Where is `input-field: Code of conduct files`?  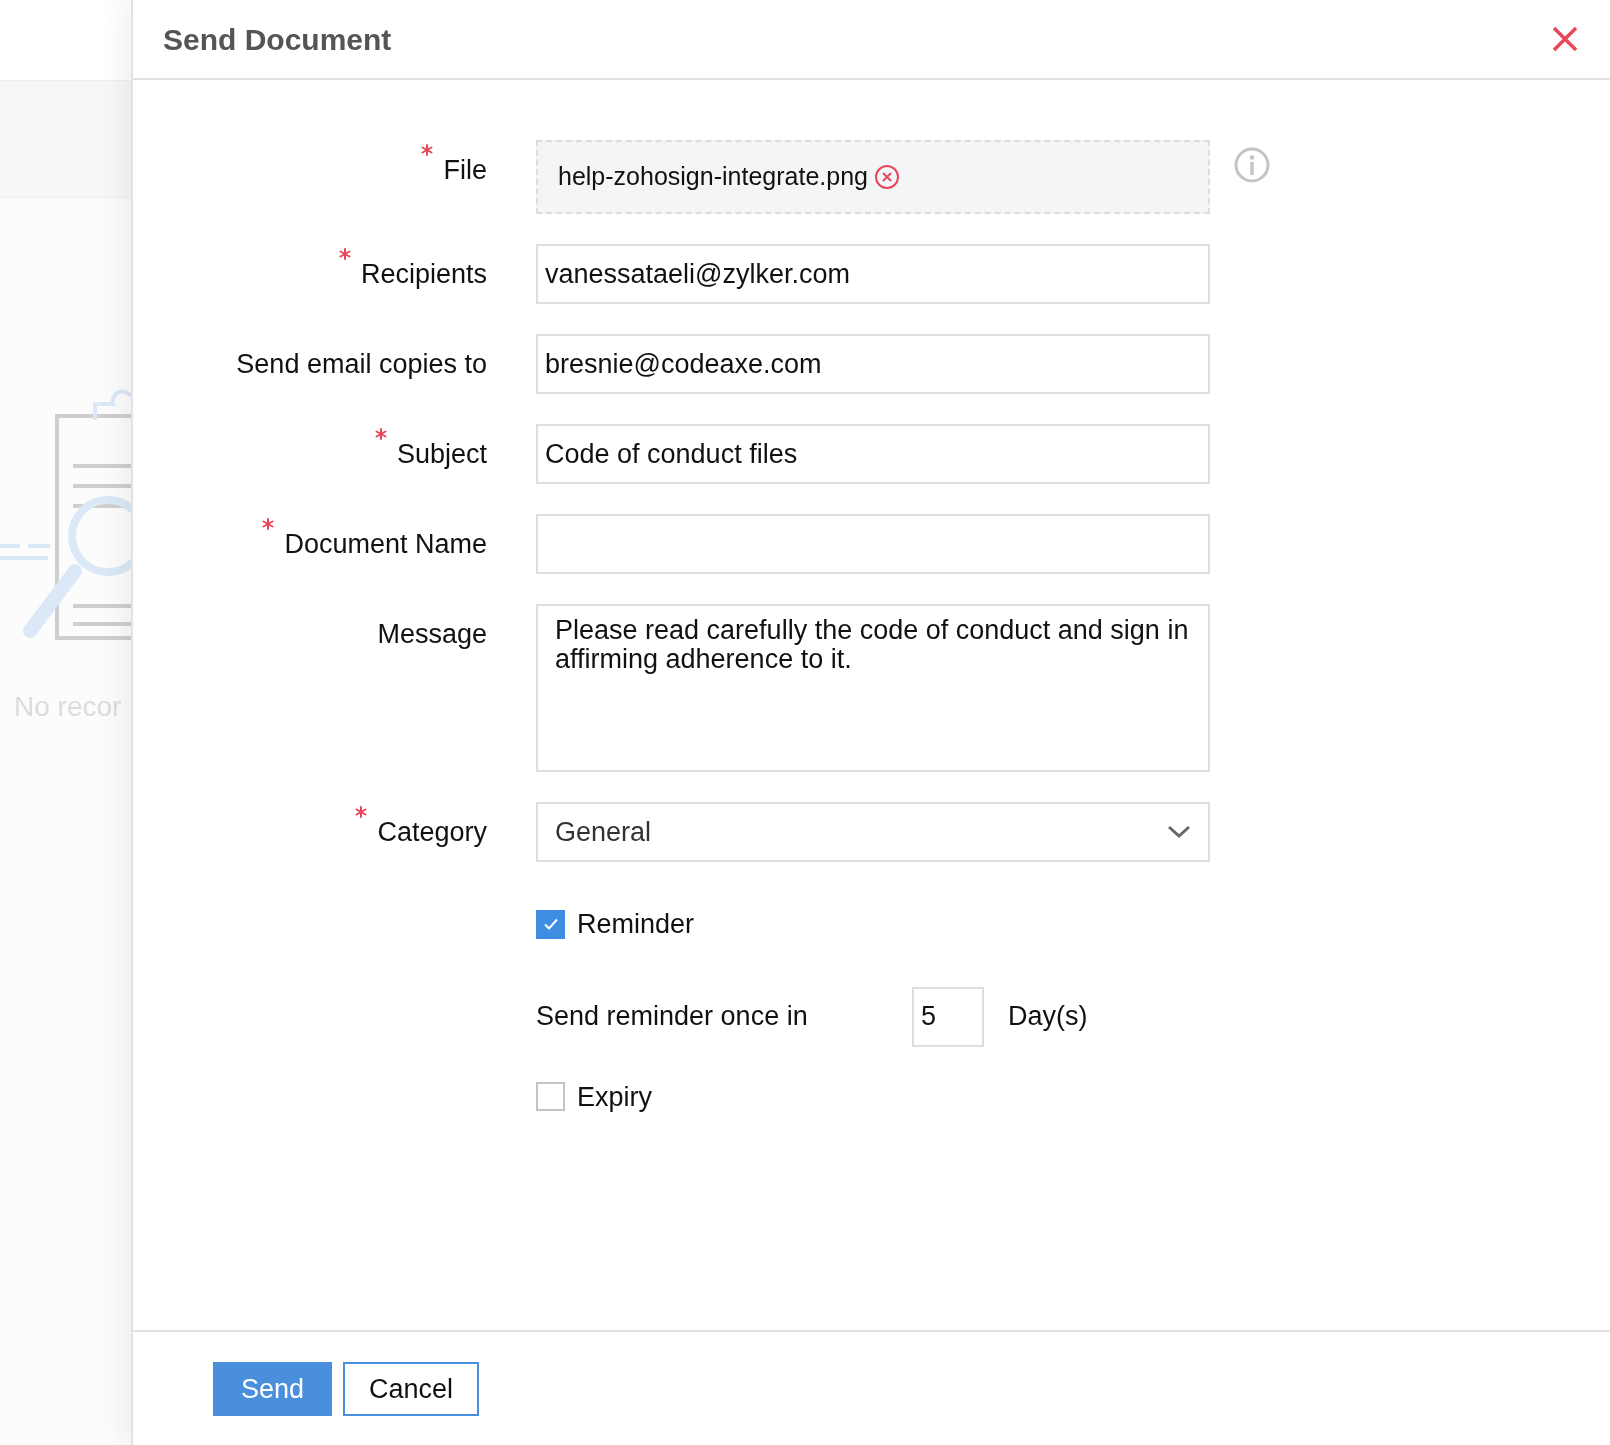
input-field: Code of conduct files is located at coordinates (873, 454).